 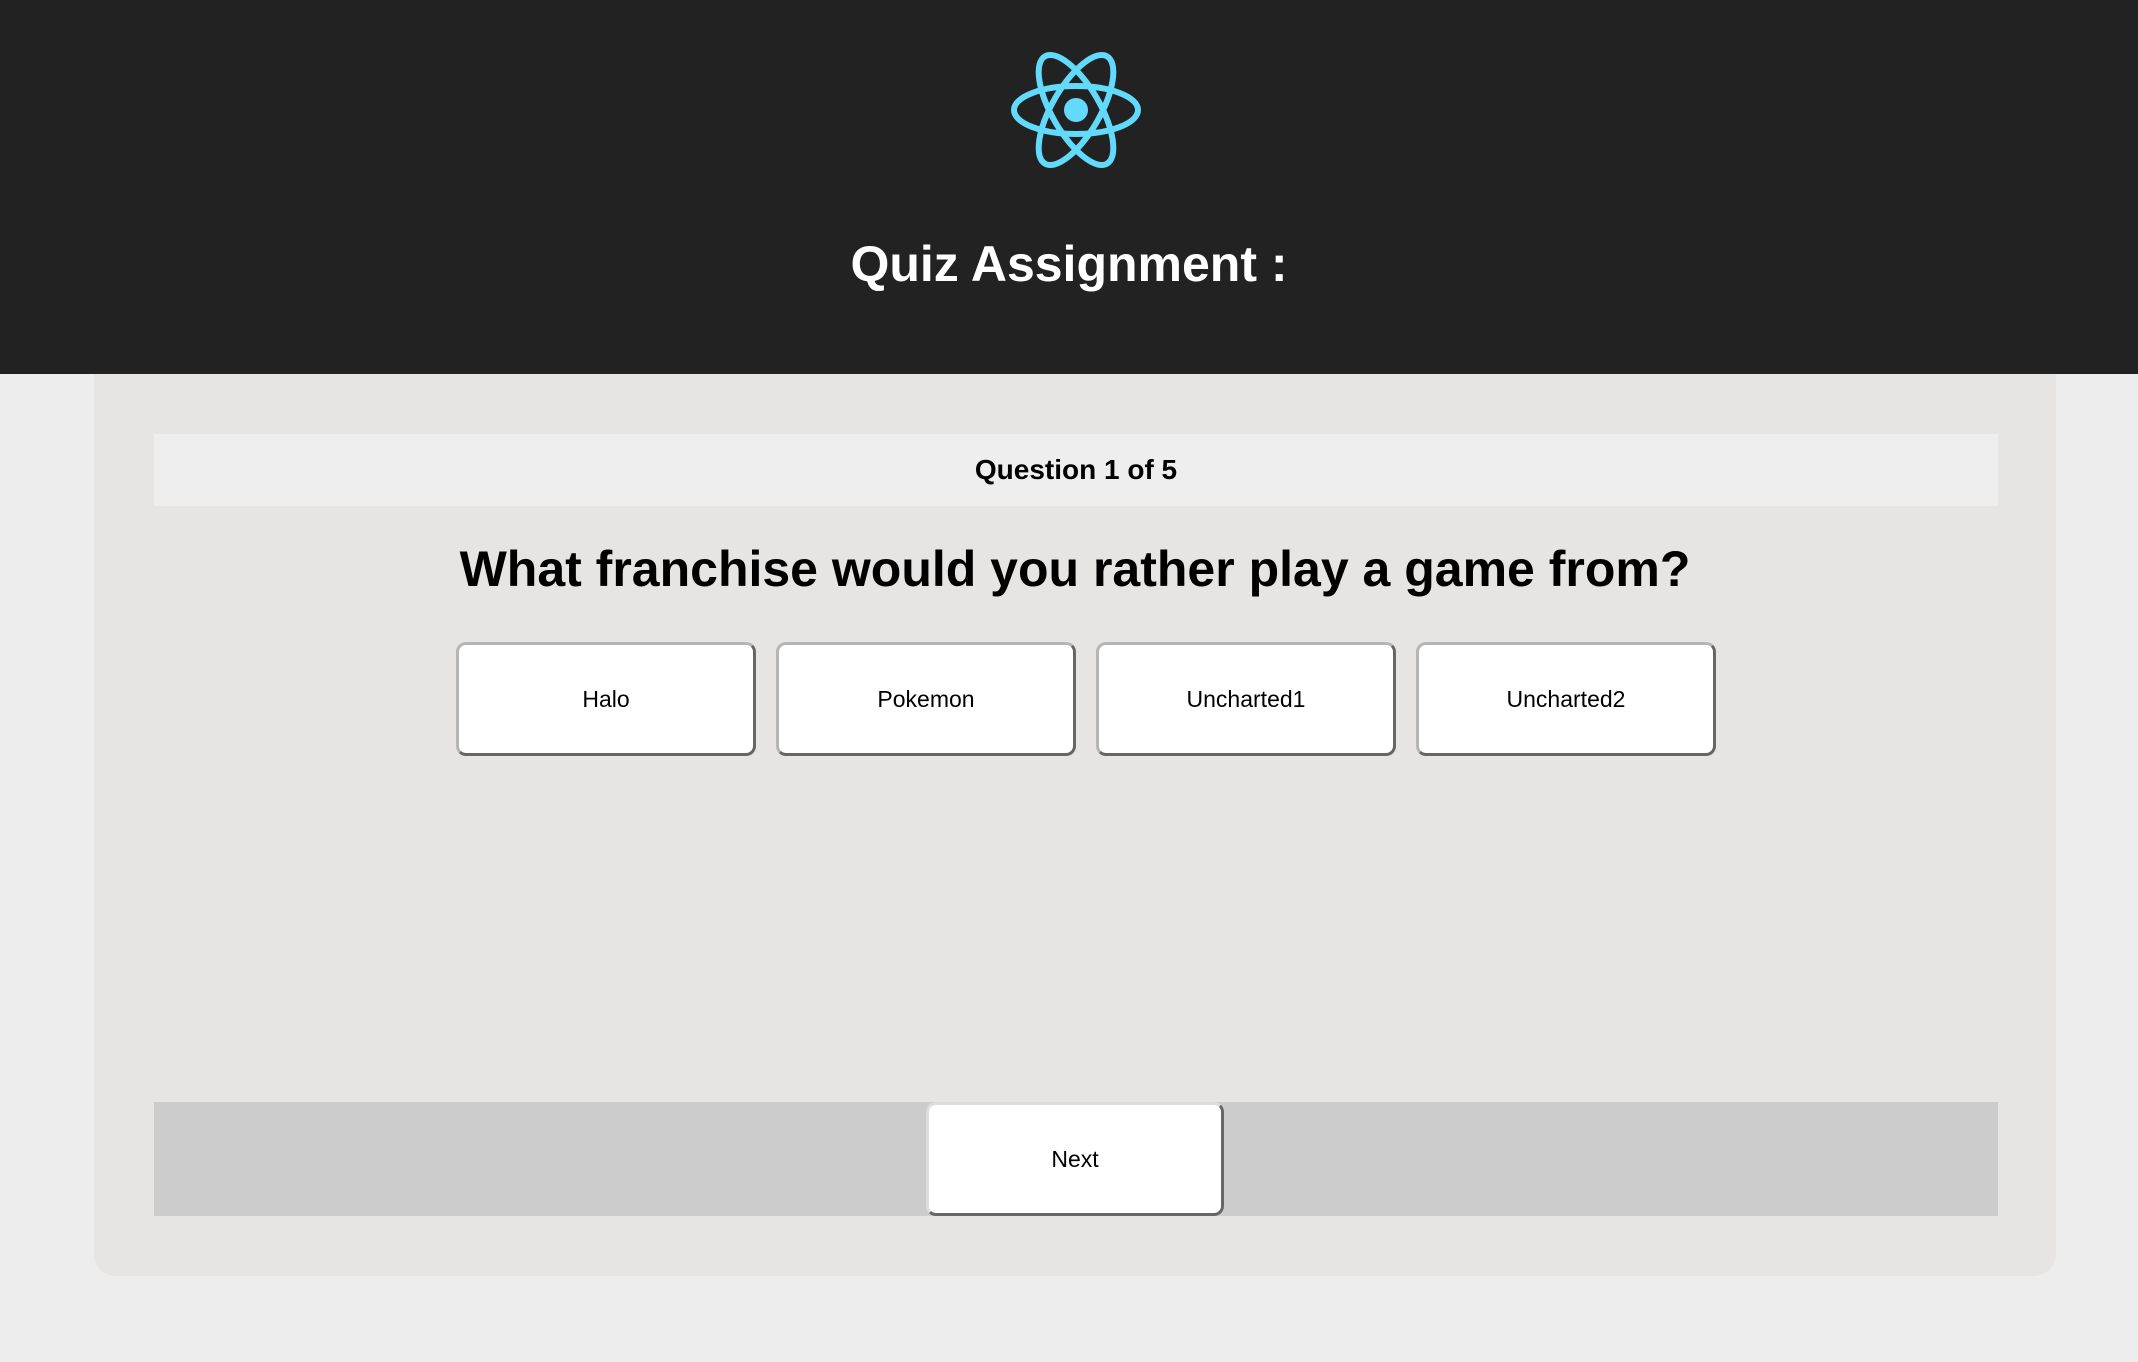 I want to click on answer-option-uncharted2: Uncharted2, so click(x=1566, y=699).